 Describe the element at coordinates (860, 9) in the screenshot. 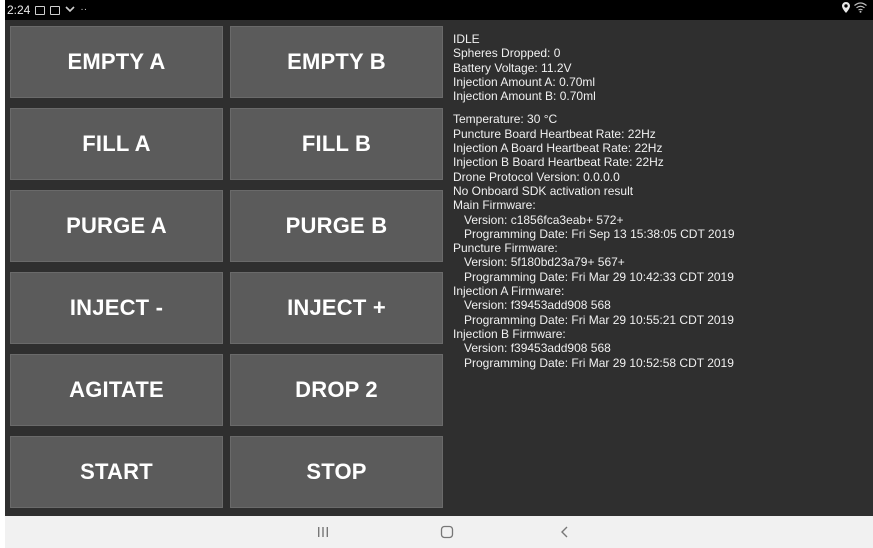

I see `wifi-icon` at that location.